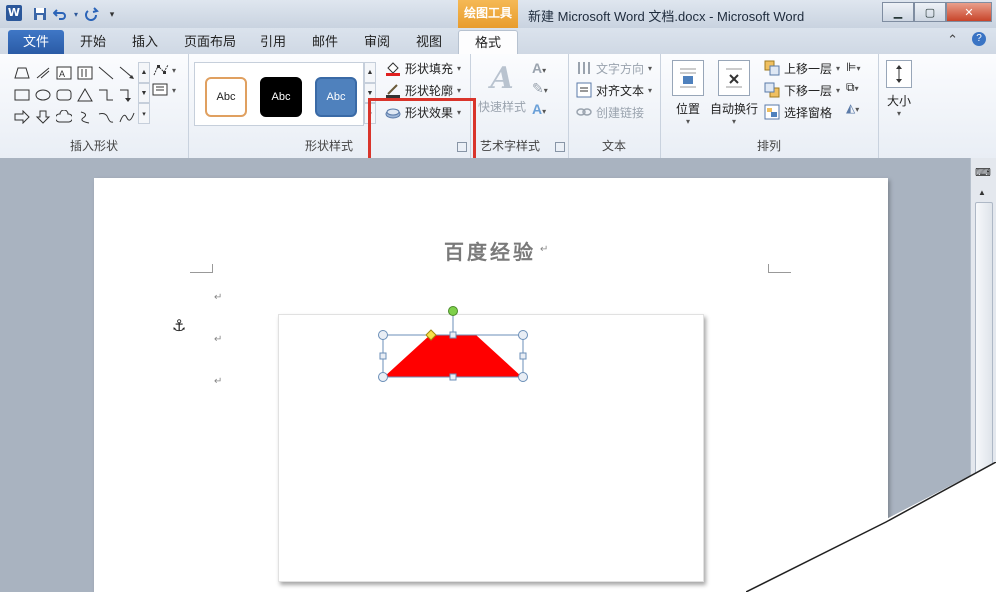 The width and height of the screenshot is (996, 592). I want to click on create-link-button: 创建链接, so click(610, 112).